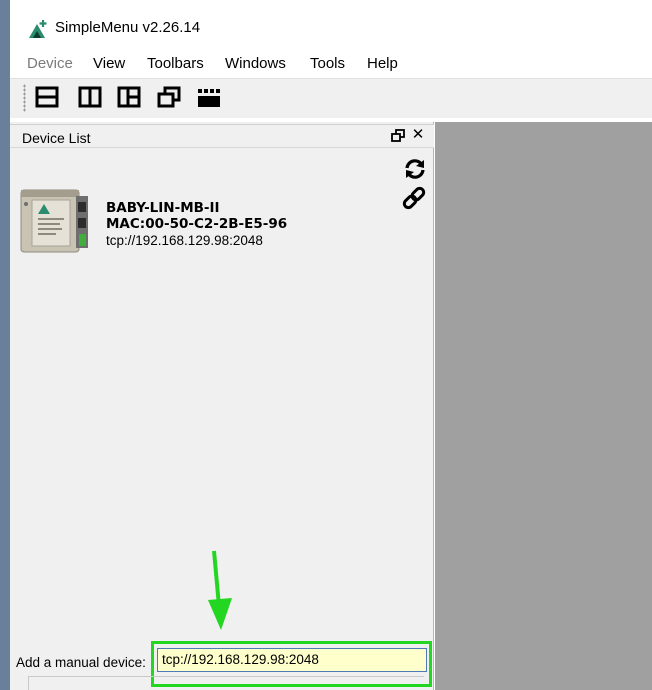 This screenshot has width=652, height=690. What do you see at coordinates (5, 345) in the screenshot?
I see `window-left-edge` at bounding box center [5, 345].